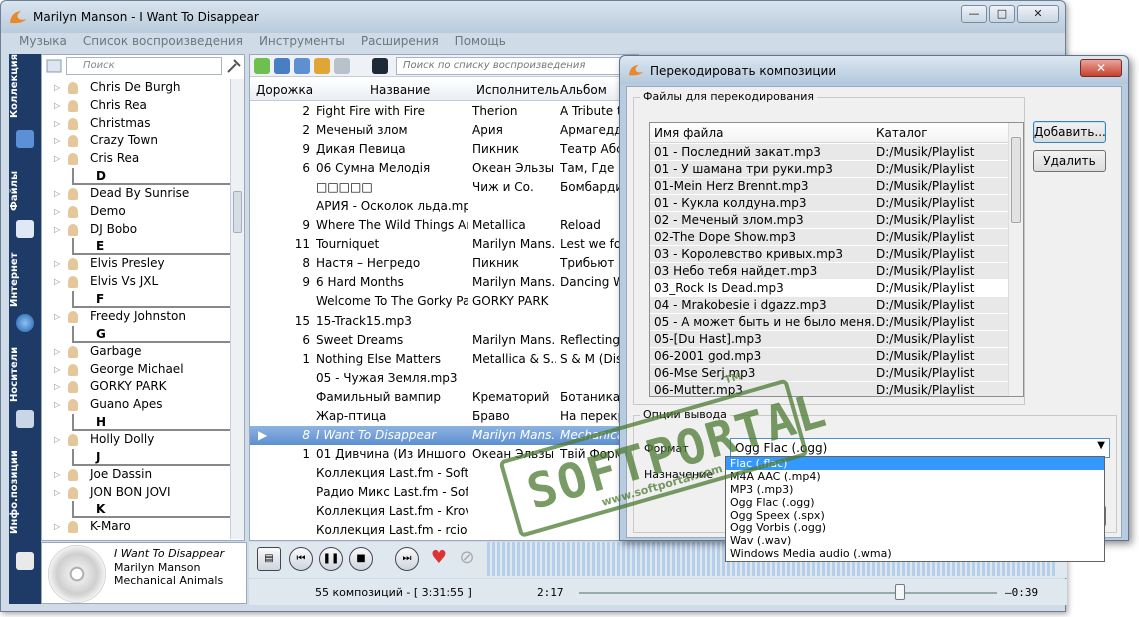 The width and height of the screenshot is (1139, 617). What do you see at coordinates (163, 43) in the screenshot?
I see `menu-playlist: Список воспроизведения` at bounding box center [163, 43].